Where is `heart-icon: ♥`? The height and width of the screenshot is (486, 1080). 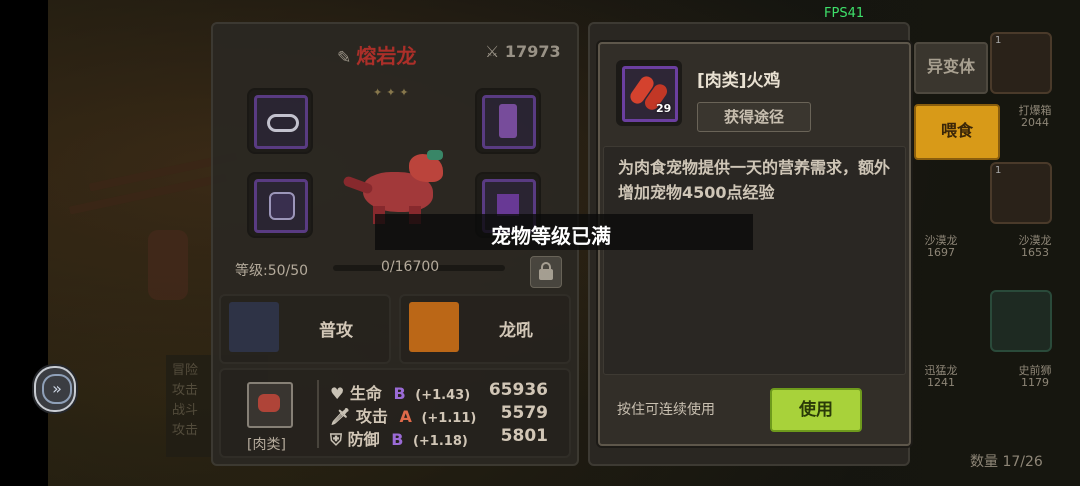 heart-icon: ♥ is located at coordinates (337, 393).